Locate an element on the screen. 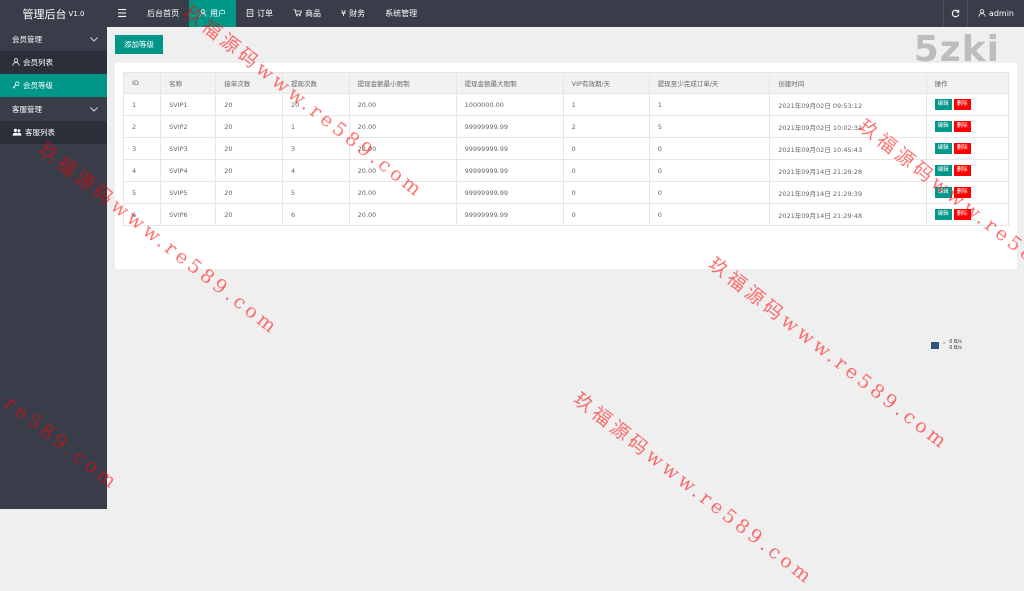  cell-created: 2021年09月02日 09:53:12 is located at coordinates (848, 104).